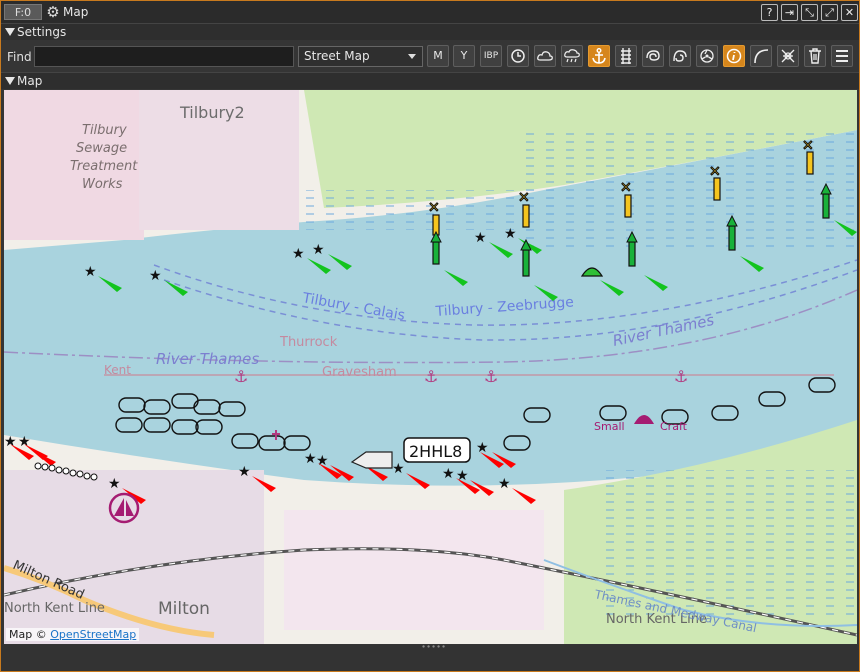  What do you see at coordinates (626, 56) in the screenshot?
I see `railway-icon` at bounding box center [626, 56].